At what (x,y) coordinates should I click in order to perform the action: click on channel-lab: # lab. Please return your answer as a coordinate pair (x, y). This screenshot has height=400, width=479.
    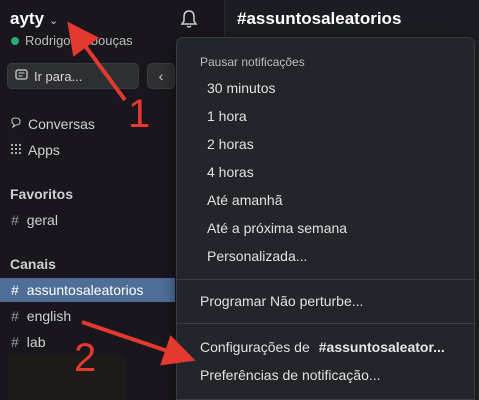
    Looking at the image, I should click on (87, 342).